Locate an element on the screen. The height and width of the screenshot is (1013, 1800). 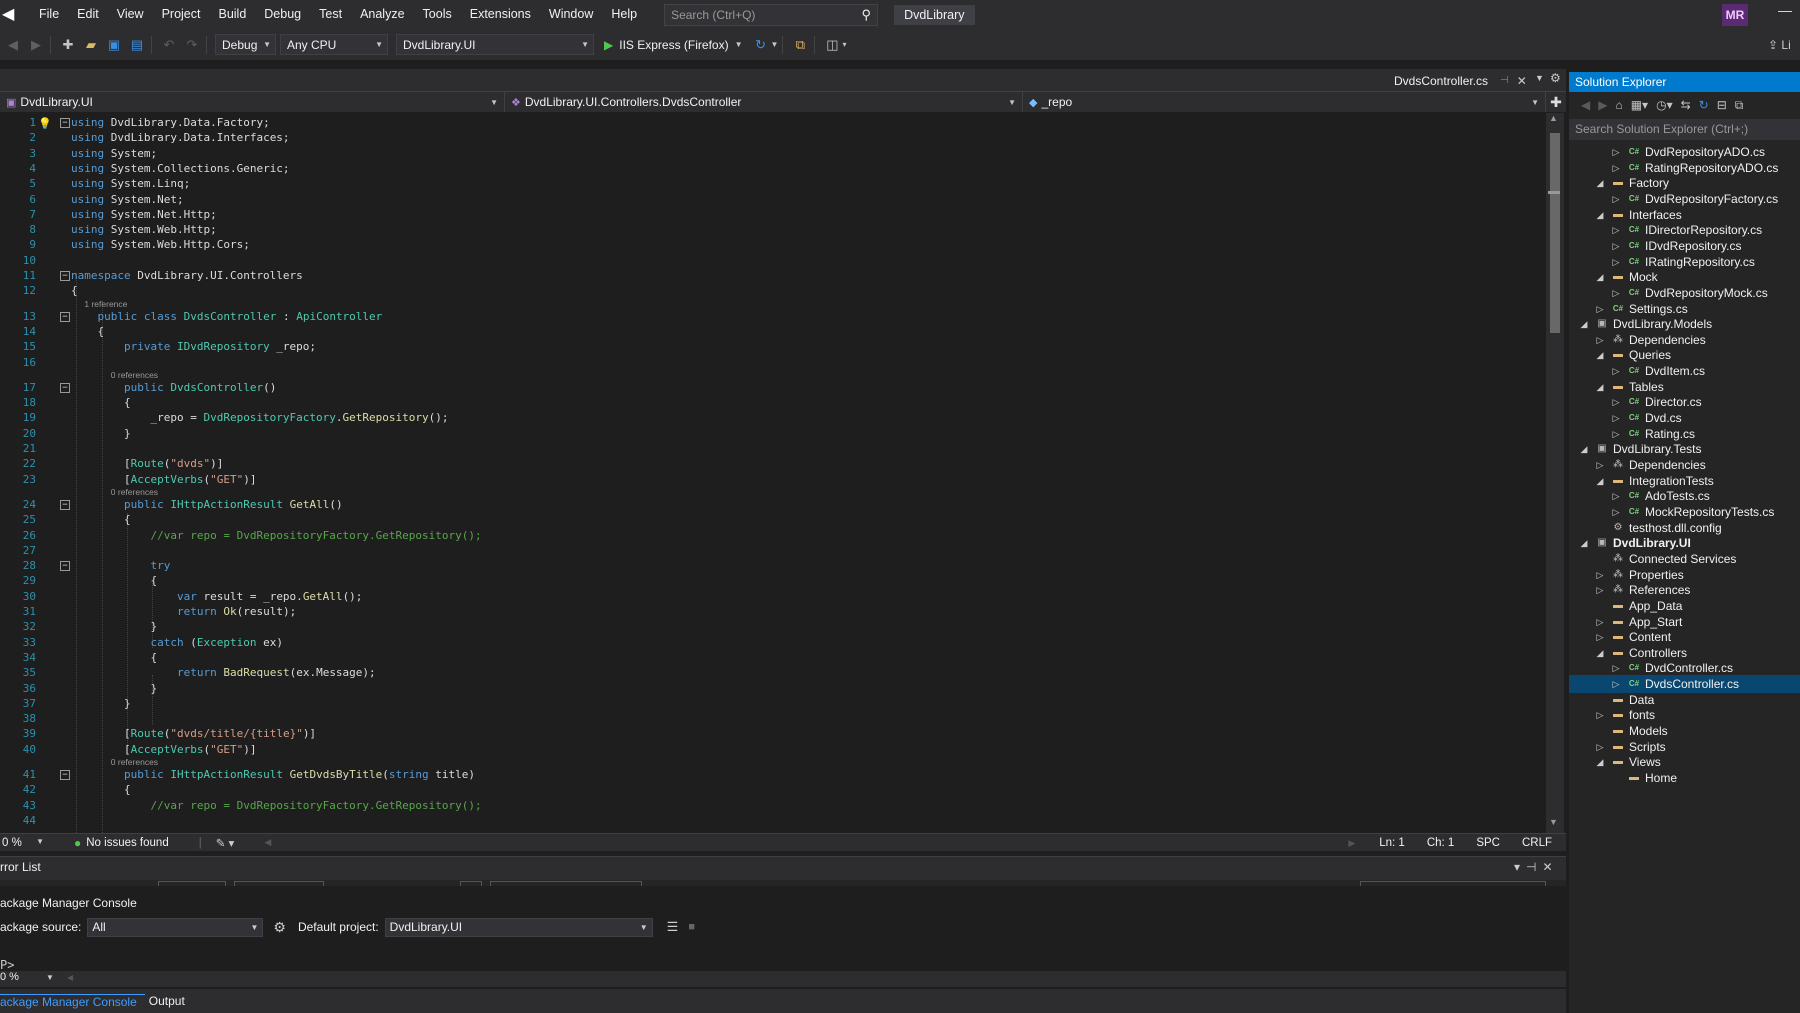
avatar: MR is located at coordinates (1735, 15).